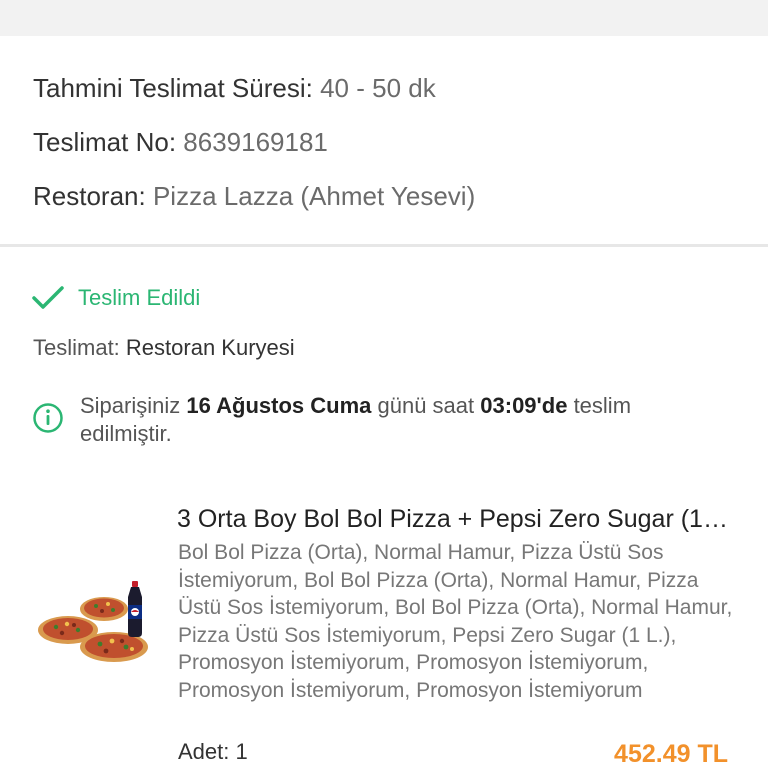  Describe the element at coordinates (213, 751) in the screenshot. I see `product-quantity: Adet: 1` at that location.